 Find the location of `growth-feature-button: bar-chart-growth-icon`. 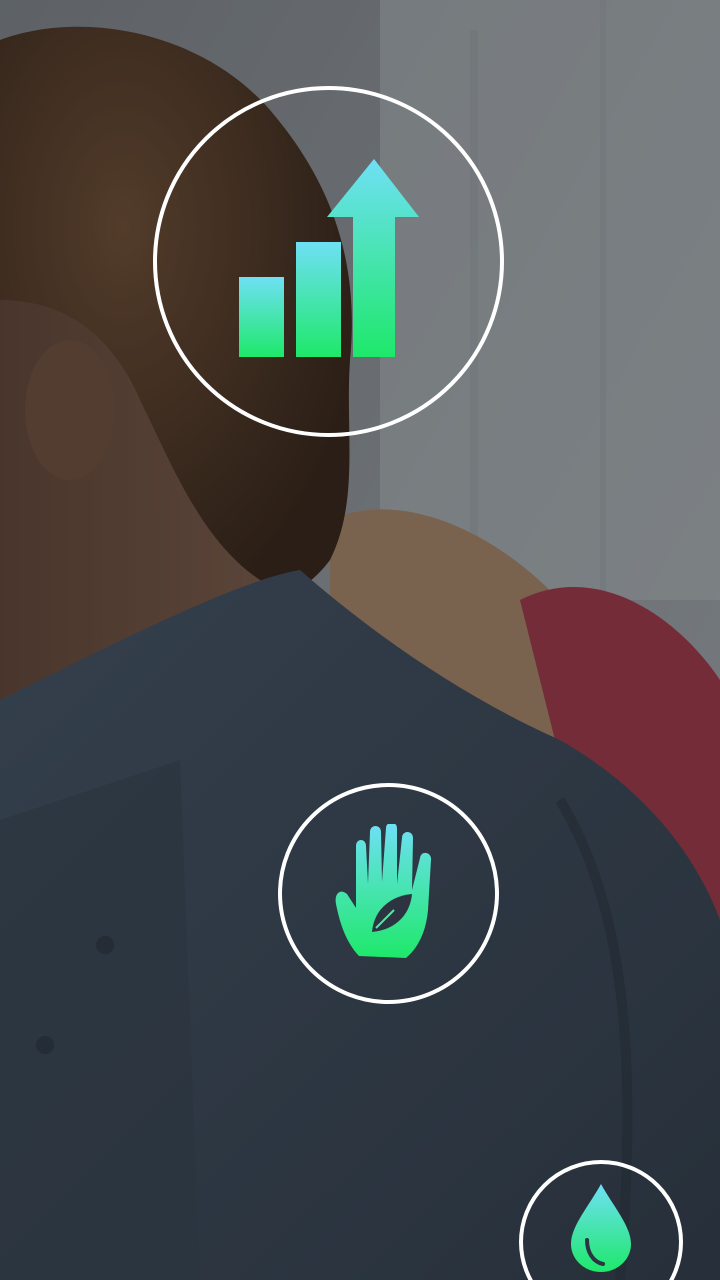

growth-feature-button: bar-chart-growth-icon is located at coordinates (328, 261).